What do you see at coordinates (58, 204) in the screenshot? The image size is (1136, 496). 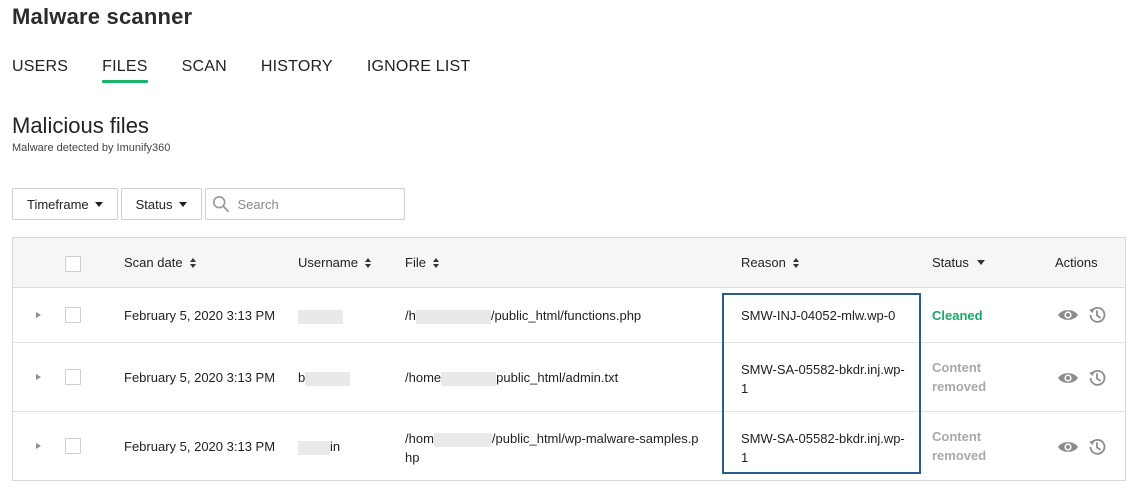 I see `timeframe-label: Timeframe` at bounding box center [58, 204].